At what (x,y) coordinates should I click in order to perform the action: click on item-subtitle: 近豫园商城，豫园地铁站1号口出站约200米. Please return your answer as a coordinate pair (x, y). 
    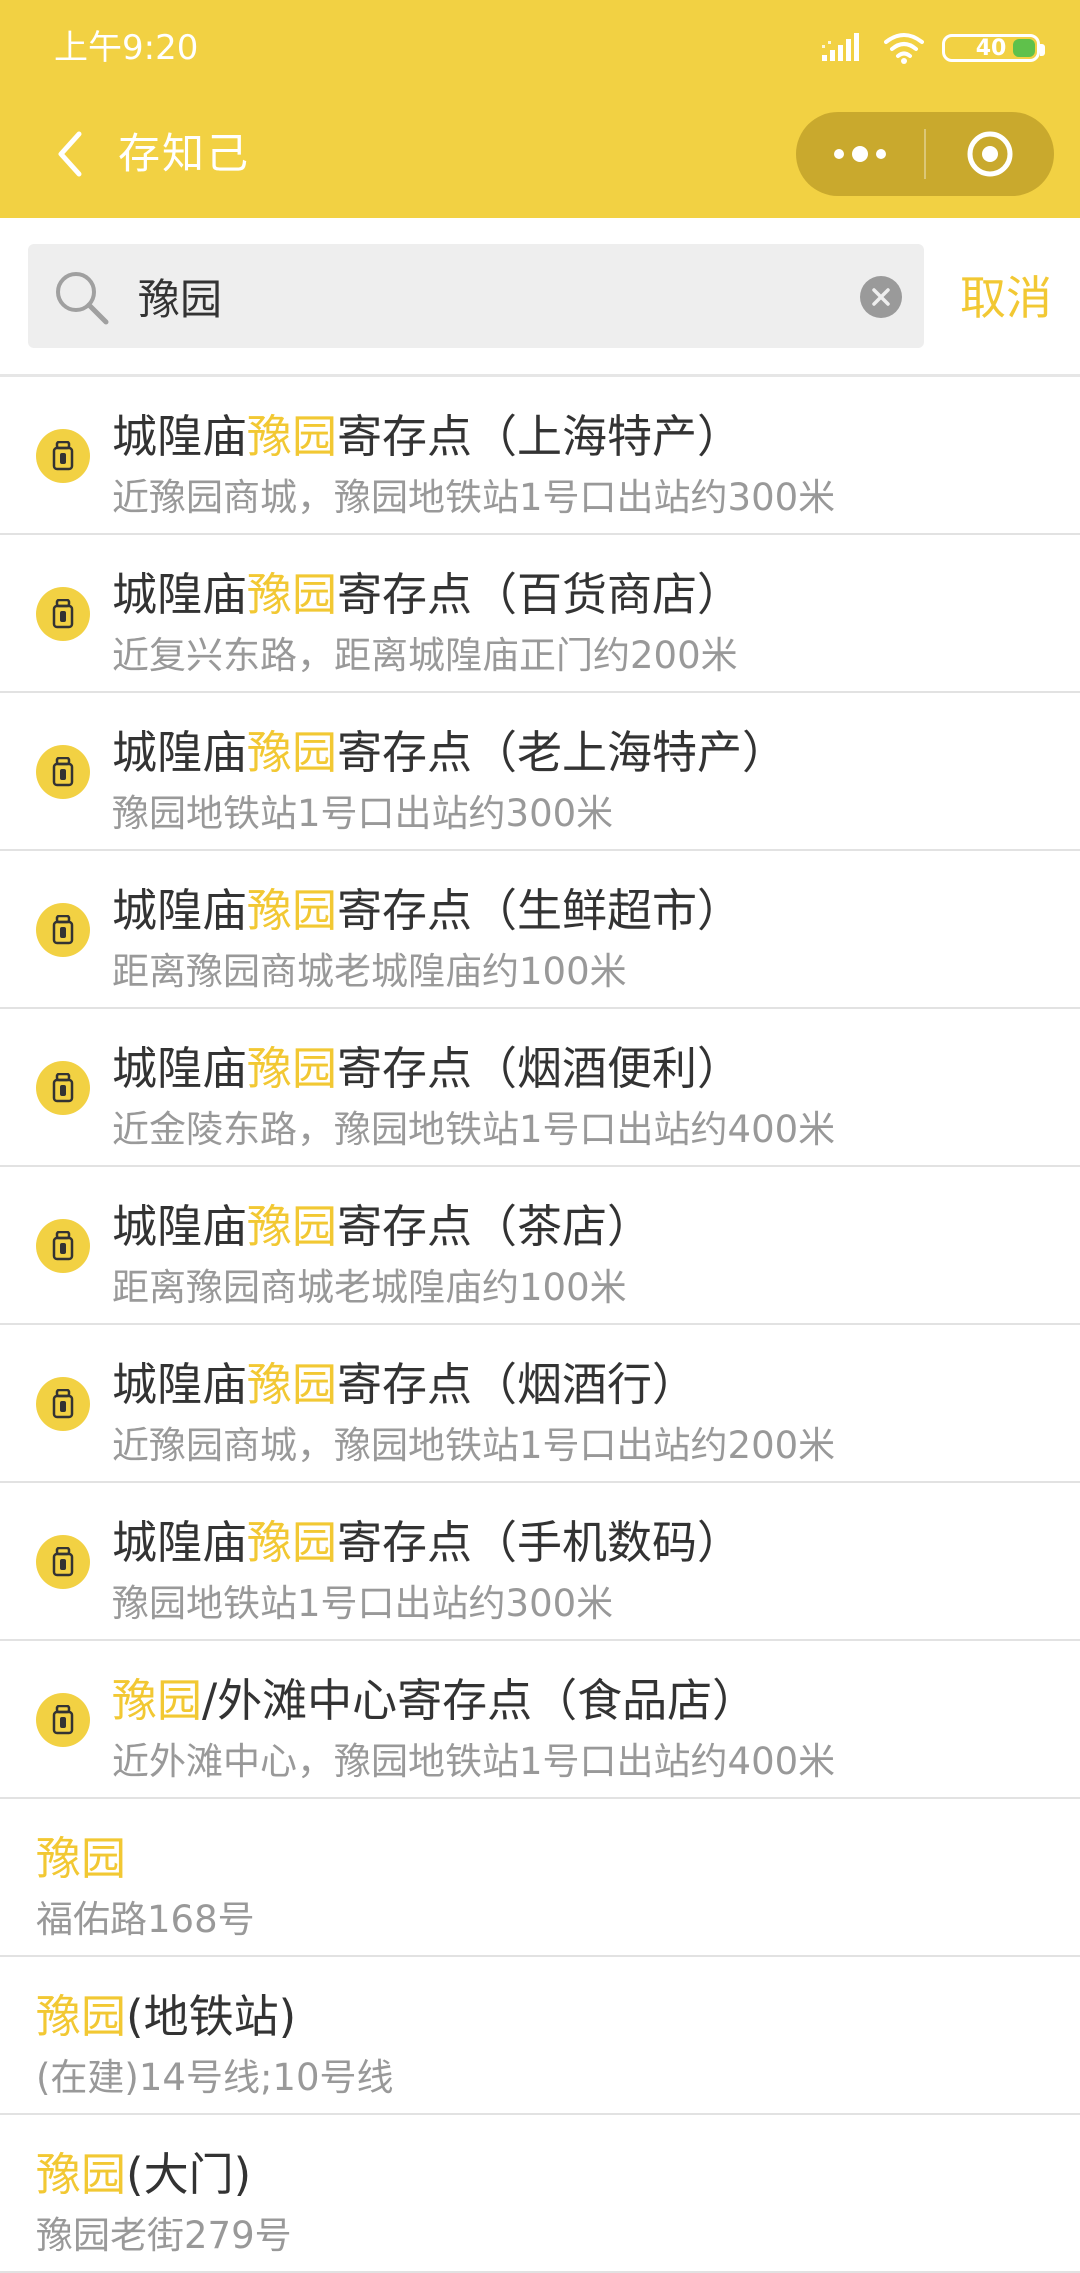
    Looking at the image, I should click on (474, 1445).